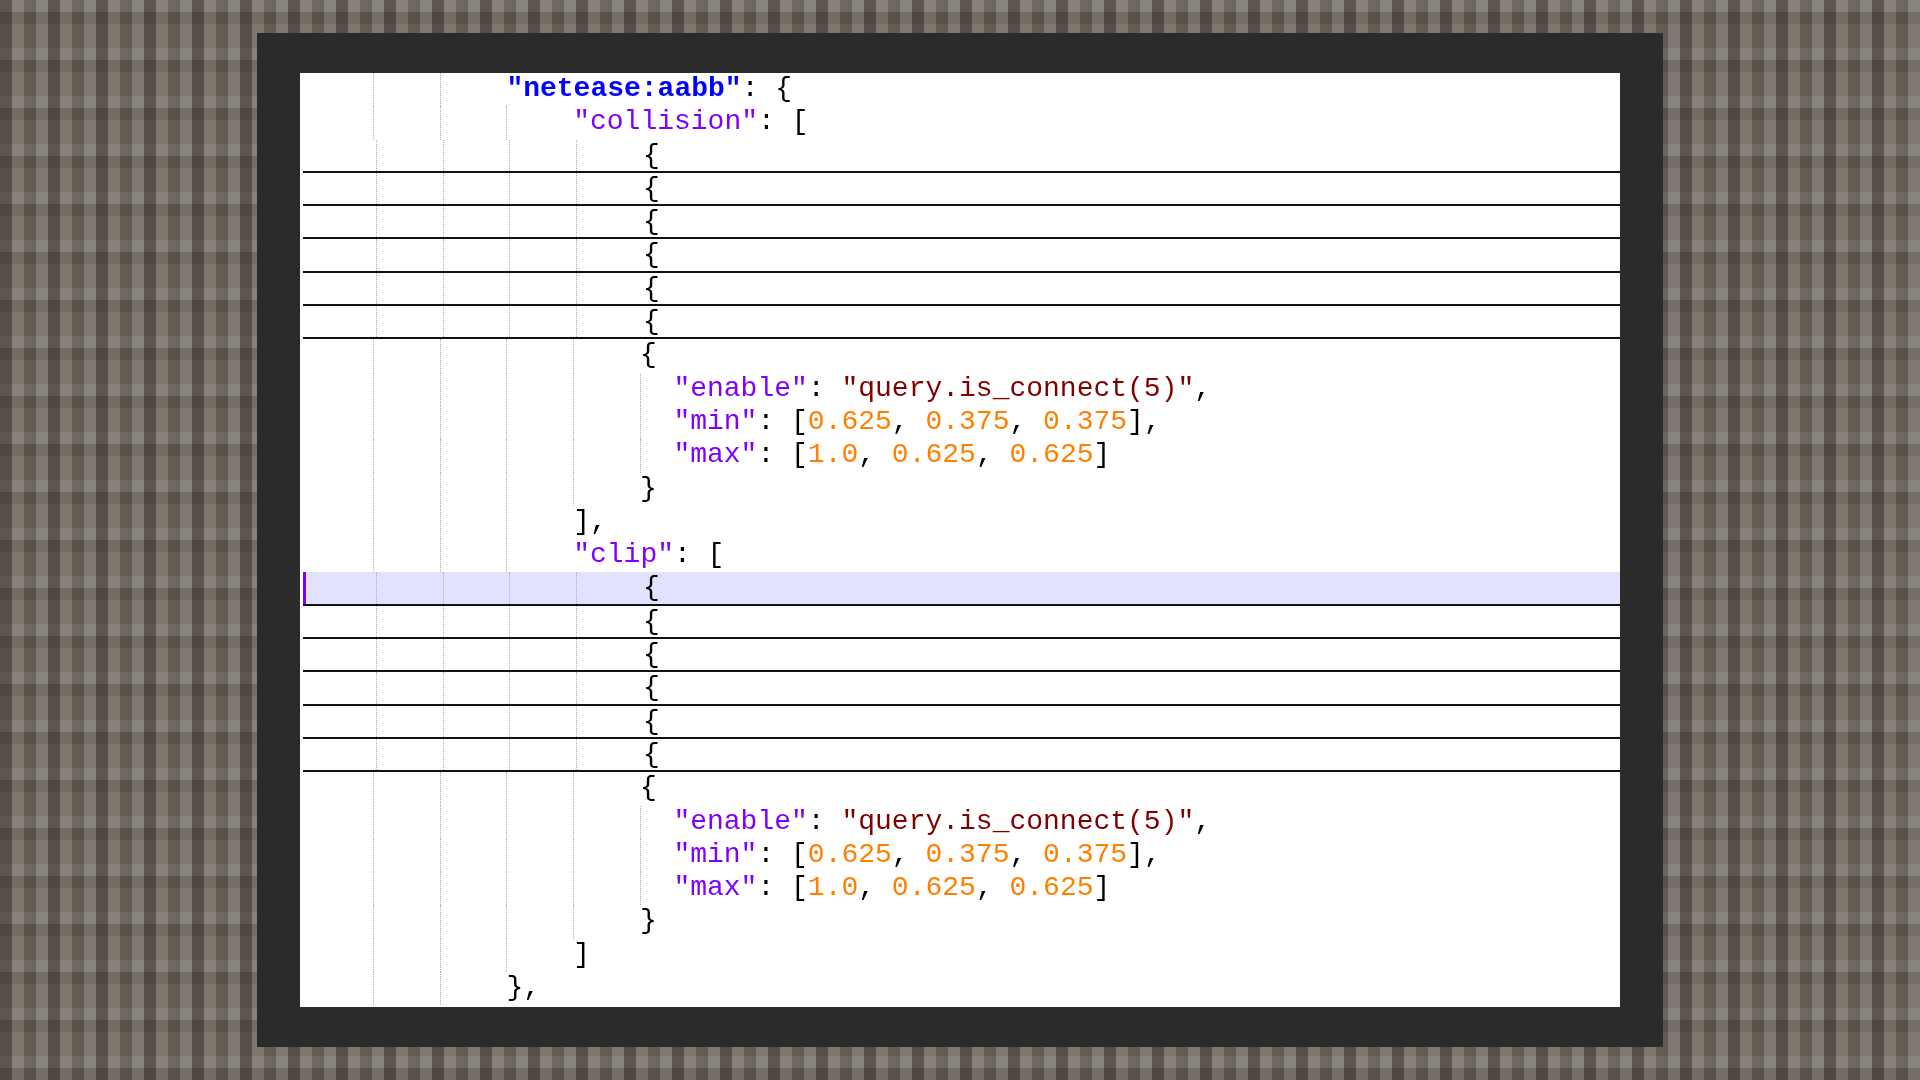  What do you see at coordinates (960, 123) in the screenshot?
I see `code-line: "collision": [` at bounding box center [960, 123].